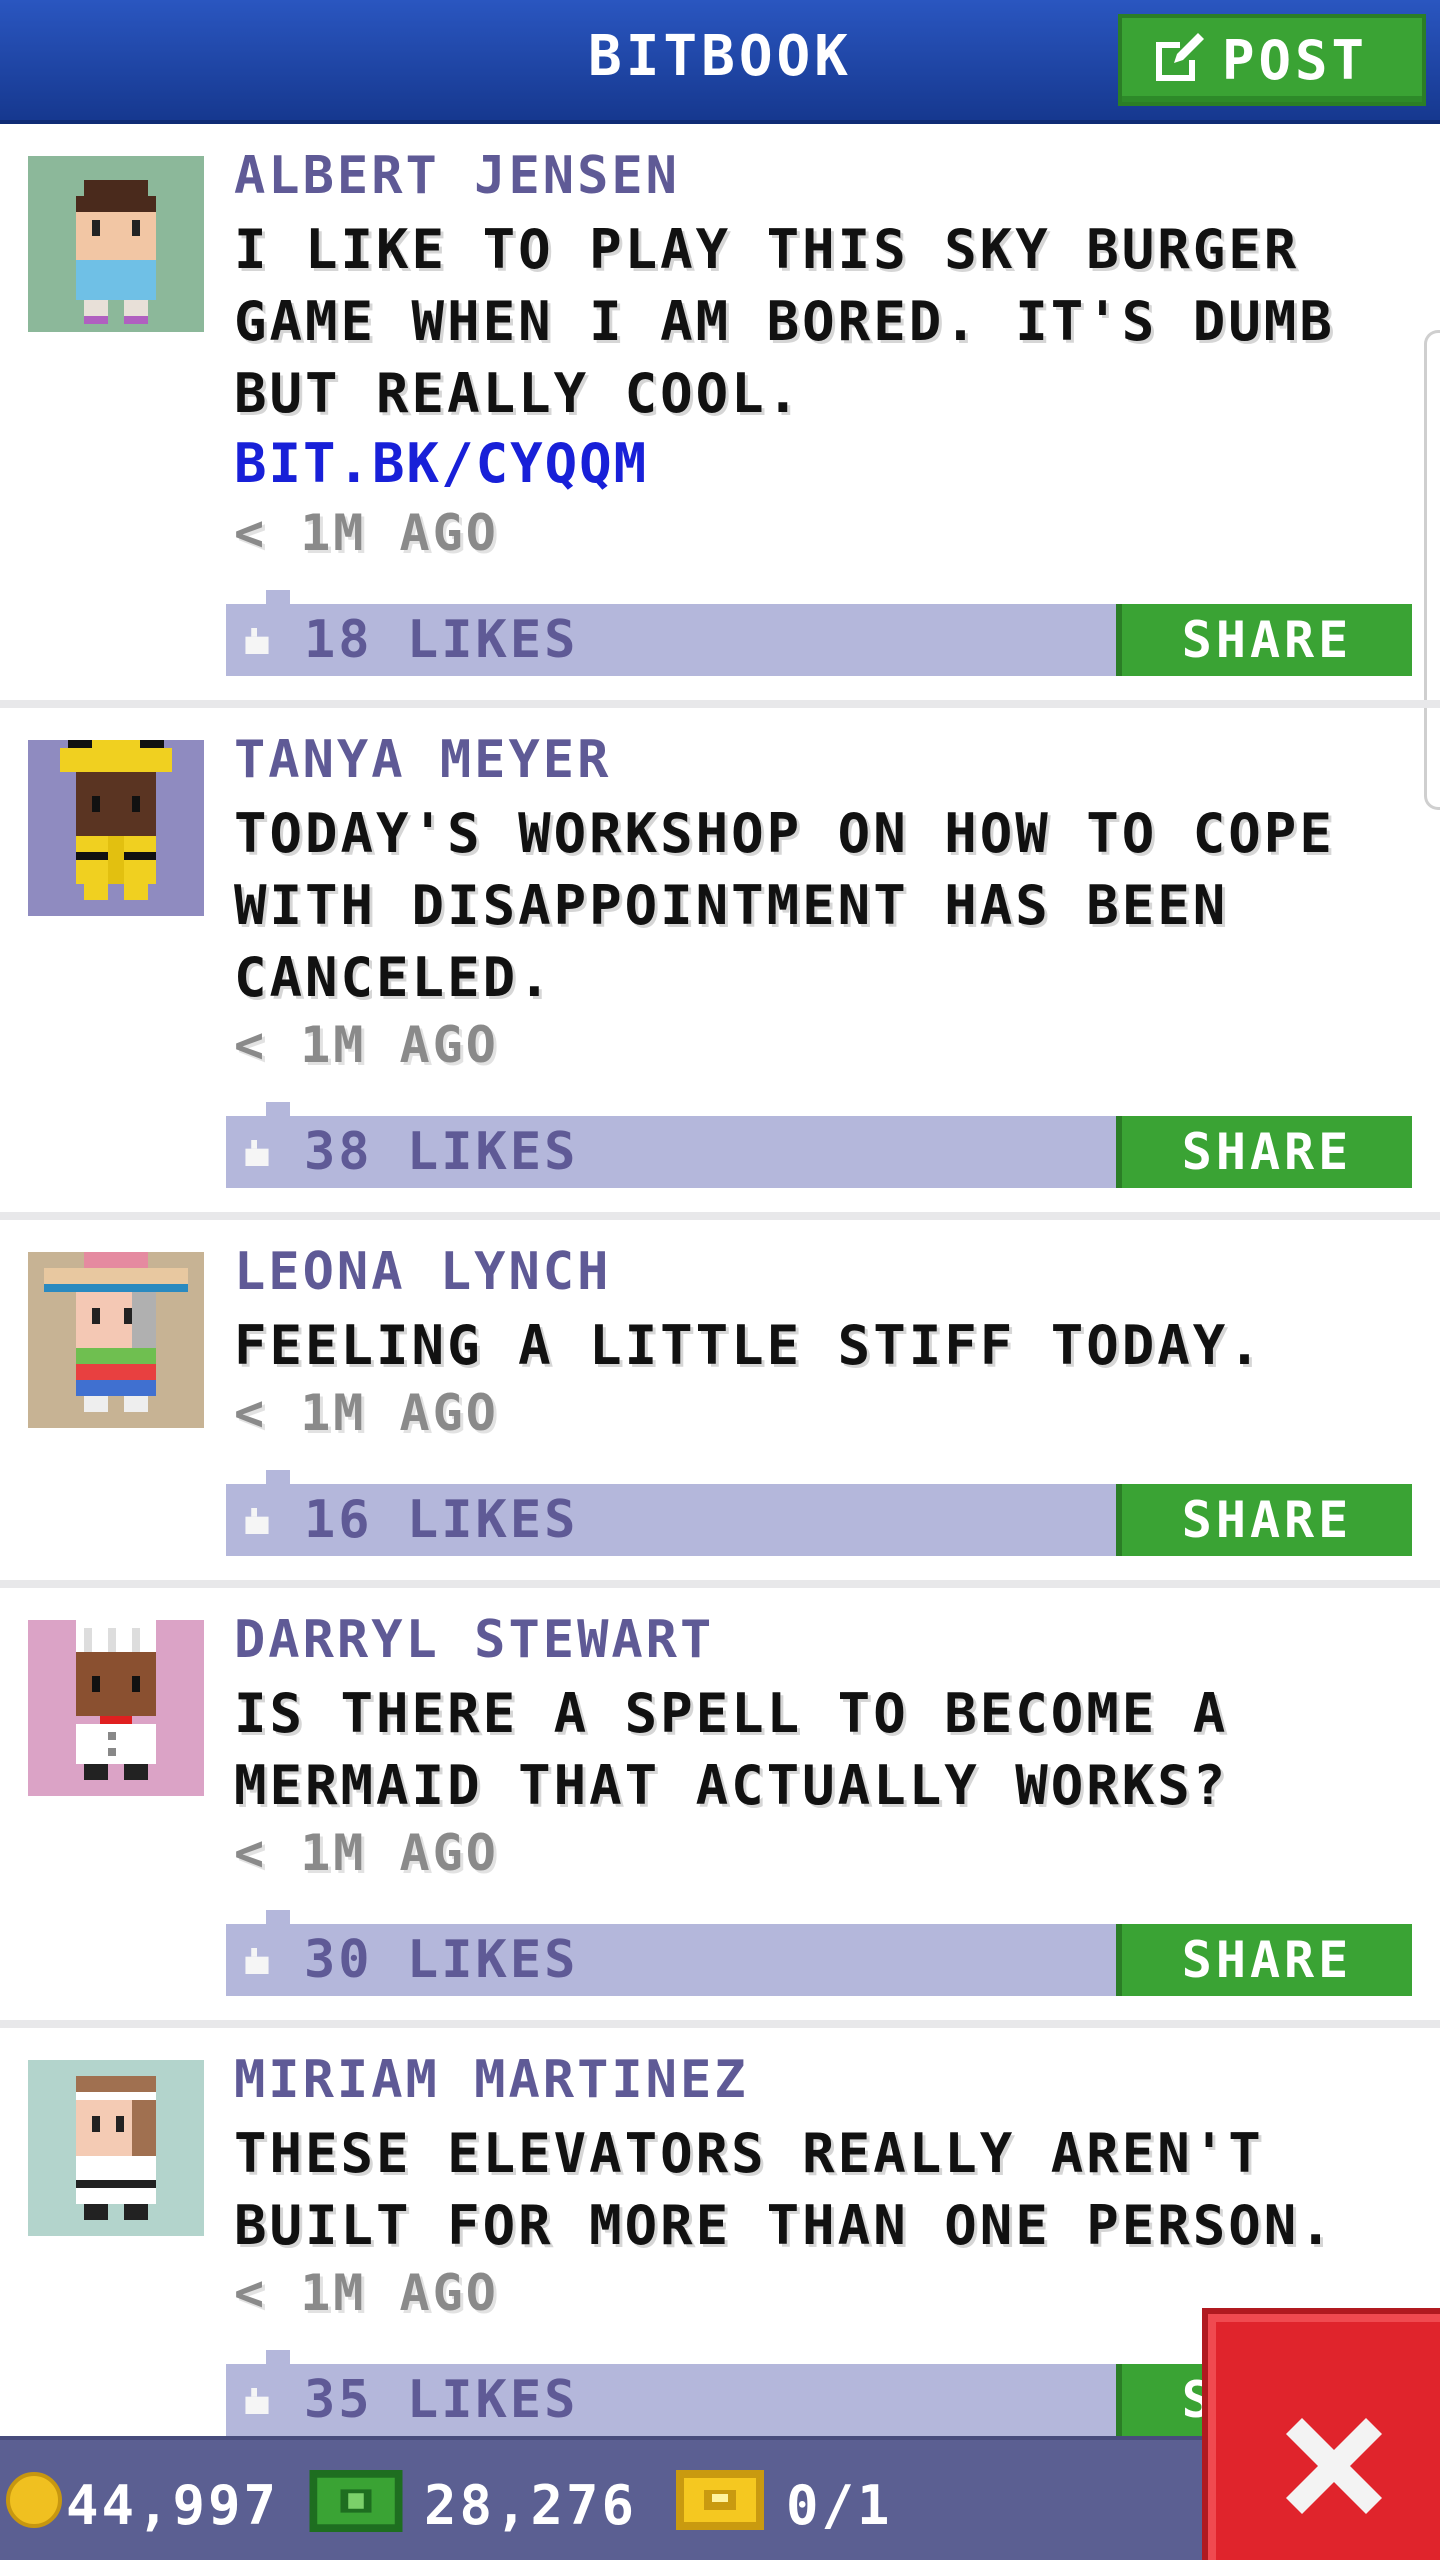 This screenshot has height=2560, width=1440. Describe the element at coordinates (441, 1520) in the screenshot. I see `likes-count: 16 LIKES` at that location.